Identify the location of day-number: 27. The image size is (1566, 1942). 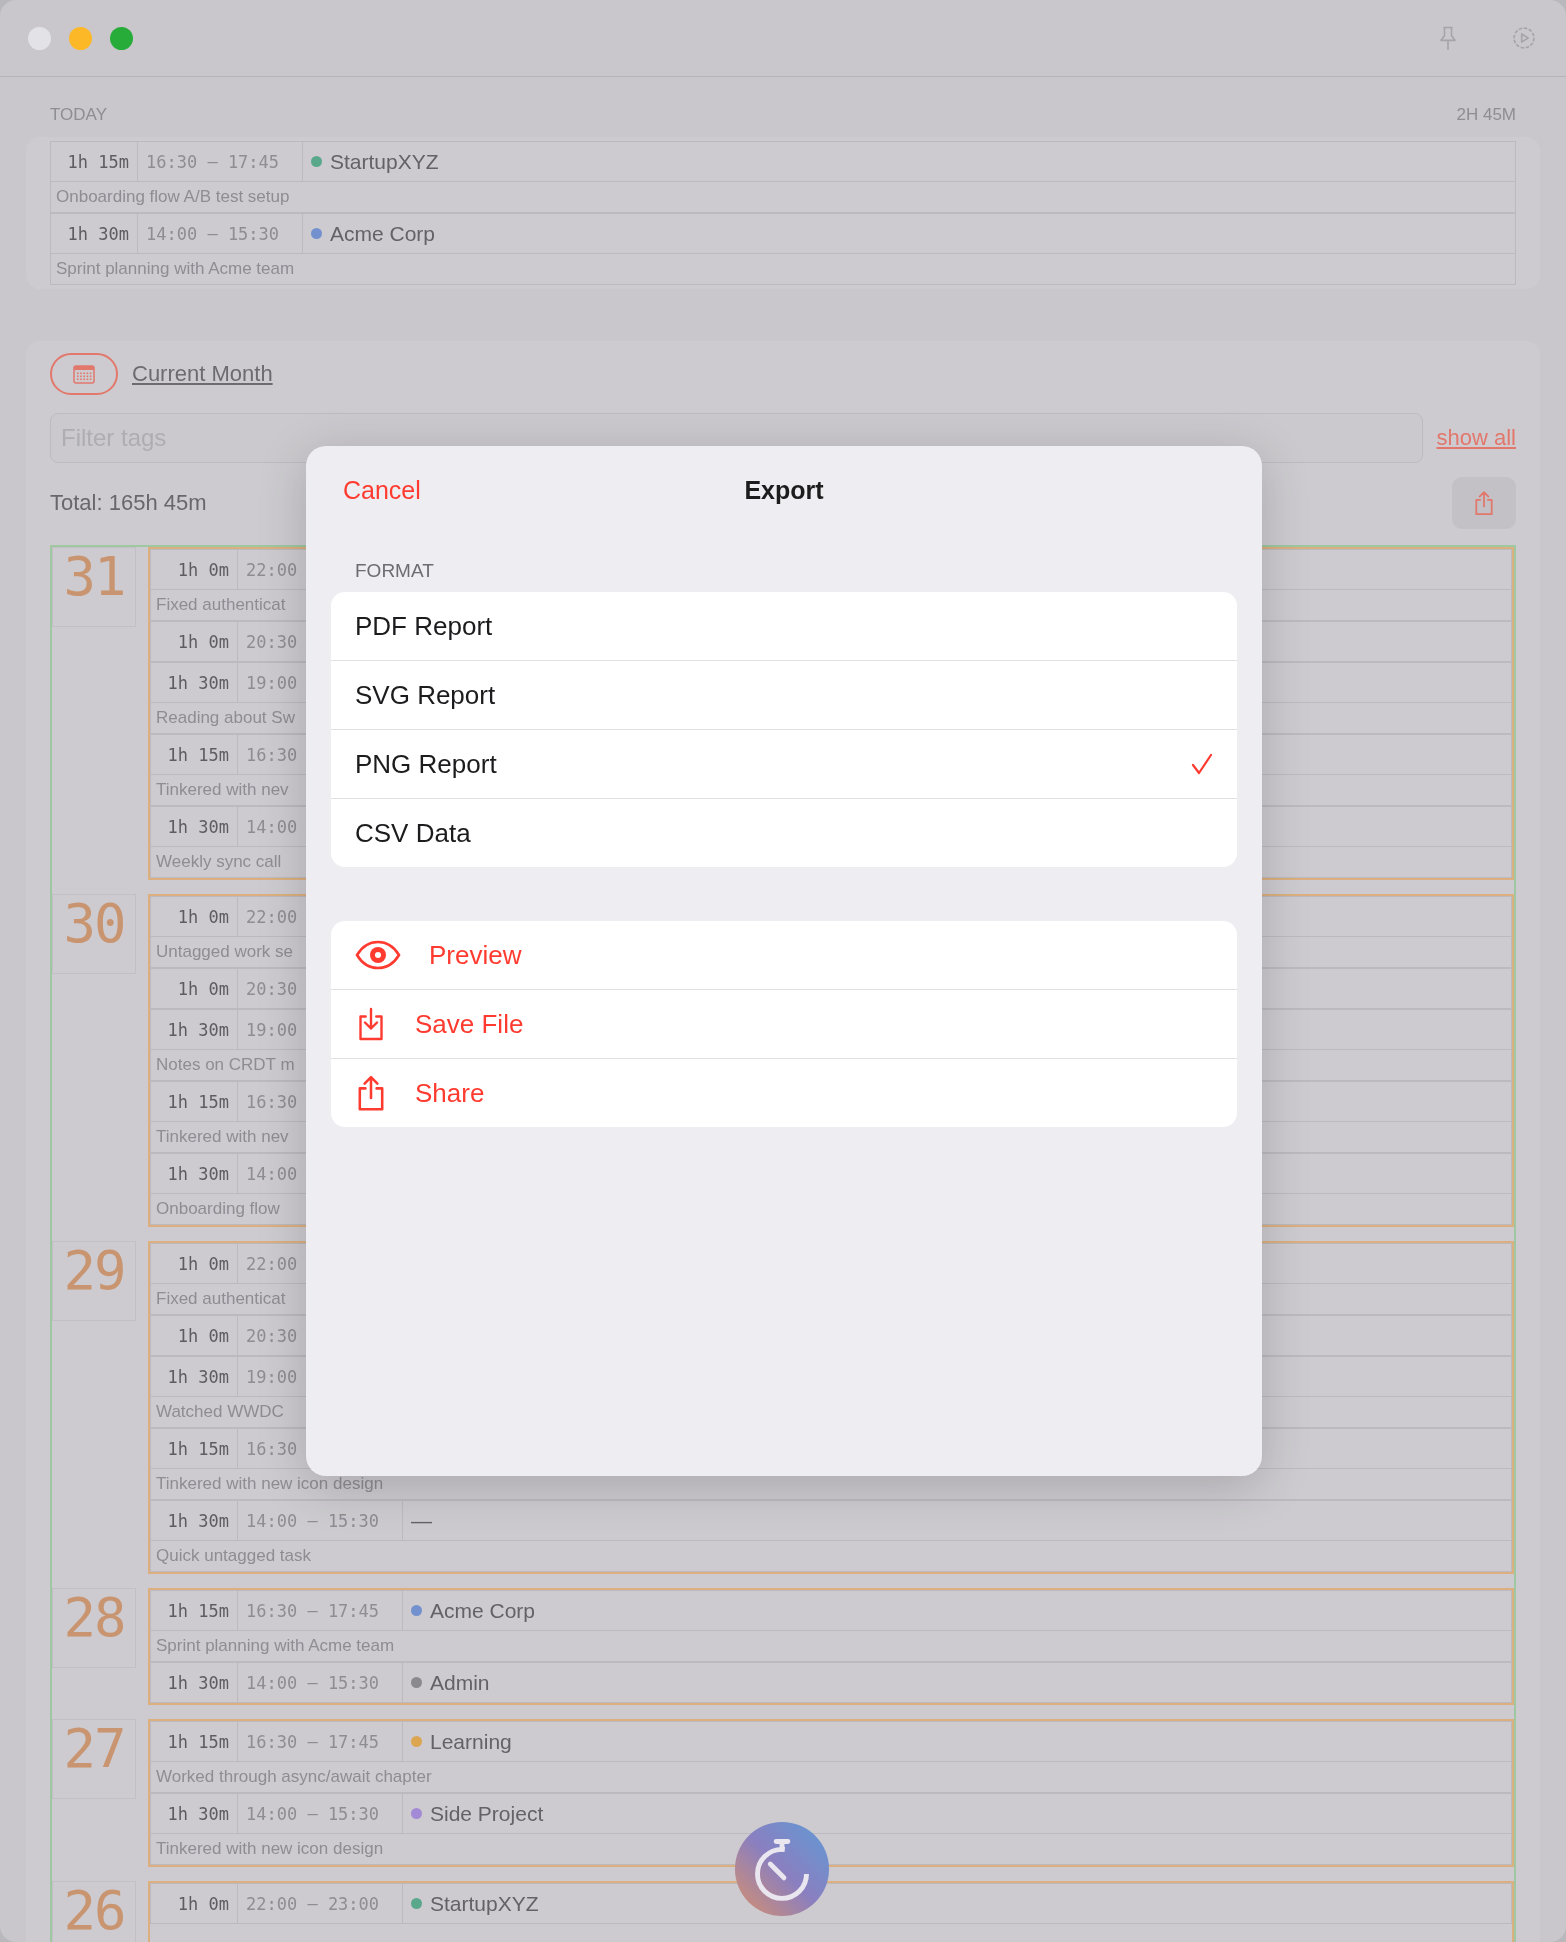
(94, 1759).